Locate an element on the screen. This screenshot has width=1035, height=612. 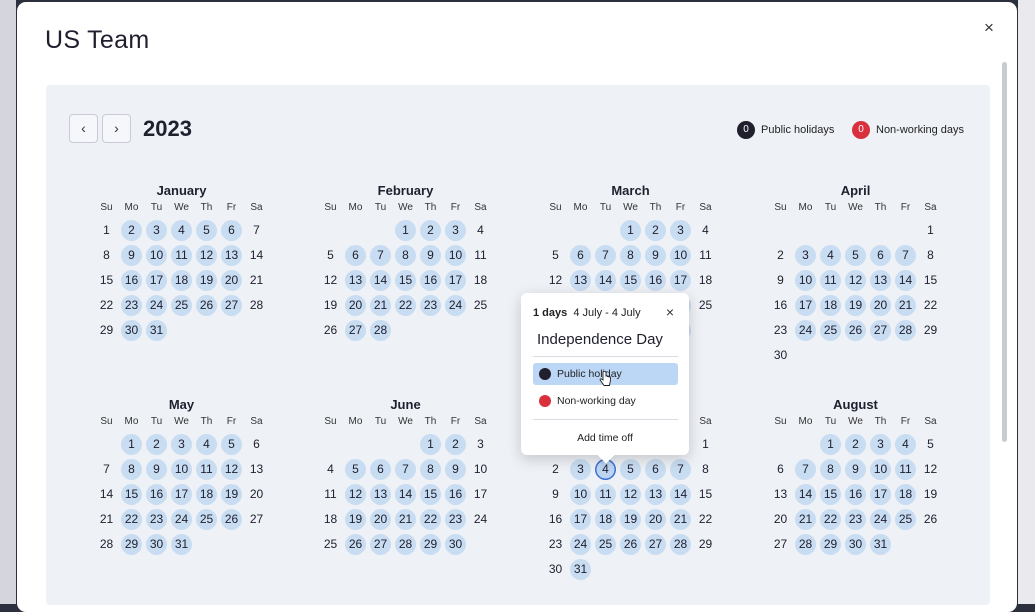
day-cell: 22 is located at coordinates (930, 305).